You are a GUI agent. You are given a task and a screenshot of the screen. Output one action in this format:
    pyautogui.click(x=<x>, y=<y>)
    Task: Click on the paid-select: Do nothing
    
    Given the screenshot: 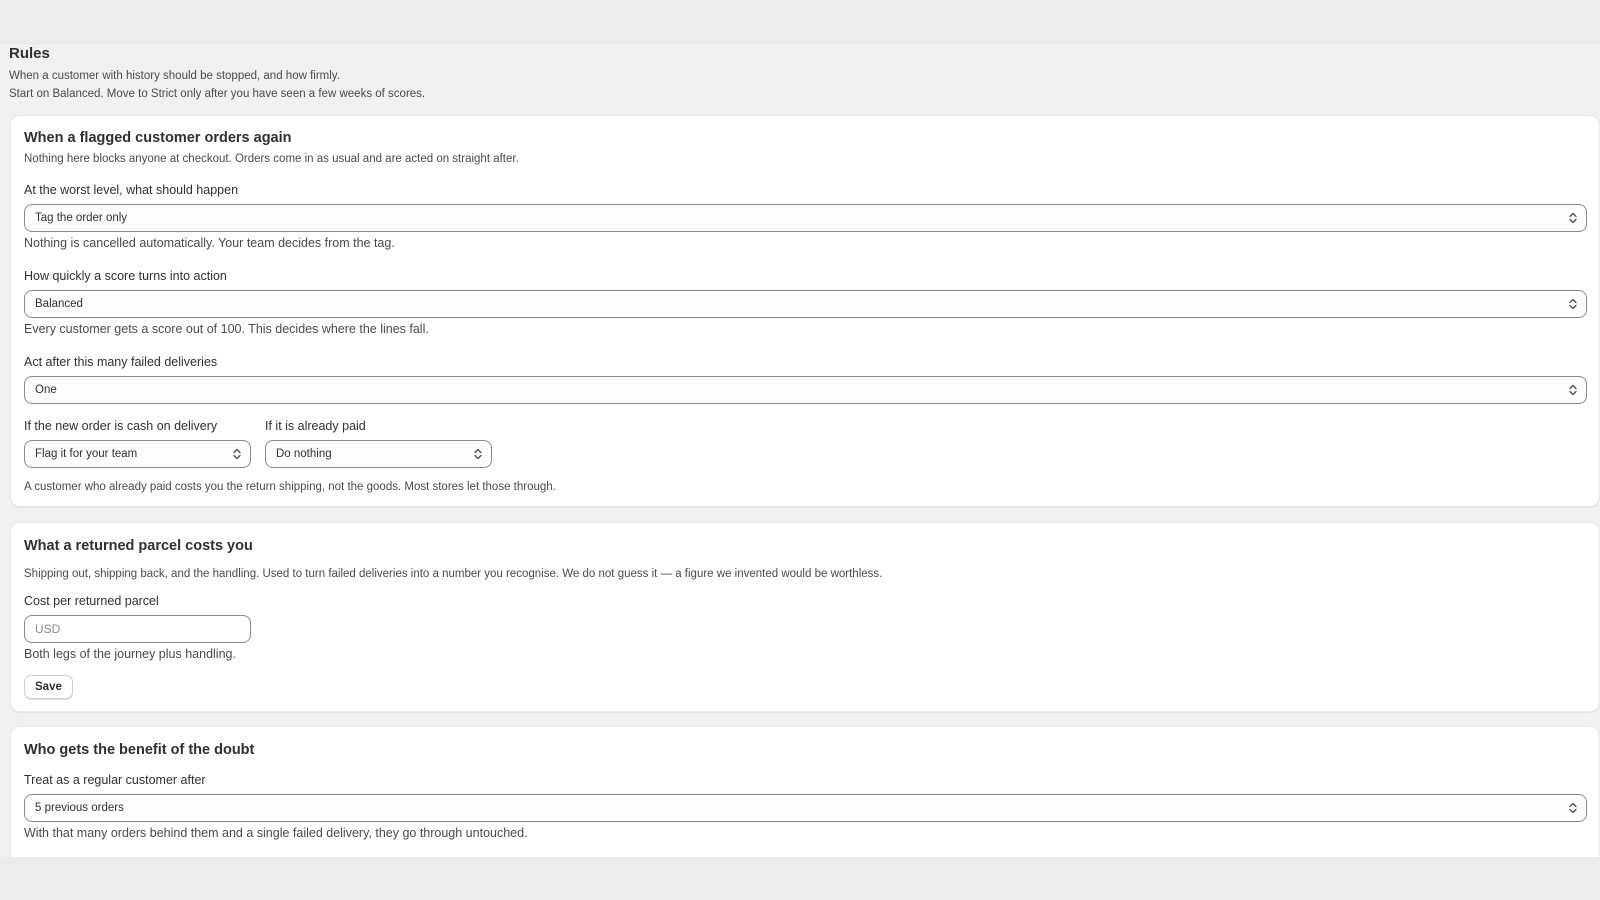 What is the action you would take?
    pyautogui.click(x=378, y=454)
    